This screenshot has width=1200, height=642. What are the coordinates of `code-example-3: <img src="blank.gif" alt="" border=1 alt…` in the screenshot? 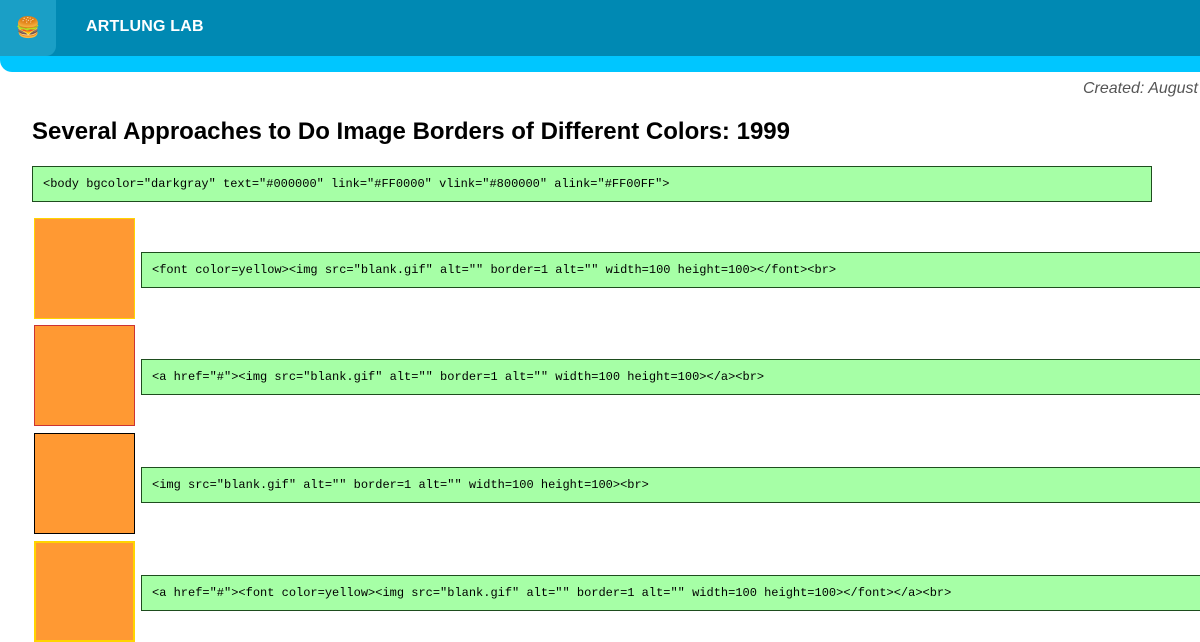 It's located at (670, 485).